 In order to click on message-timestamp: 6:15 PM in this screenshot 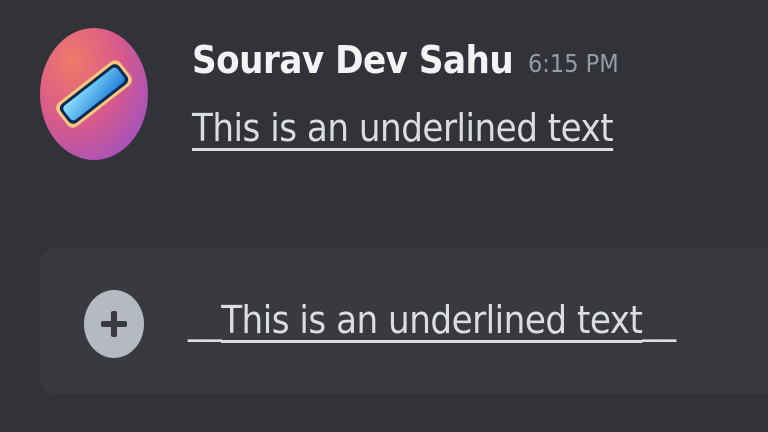, I will do `click(573, 63)`.